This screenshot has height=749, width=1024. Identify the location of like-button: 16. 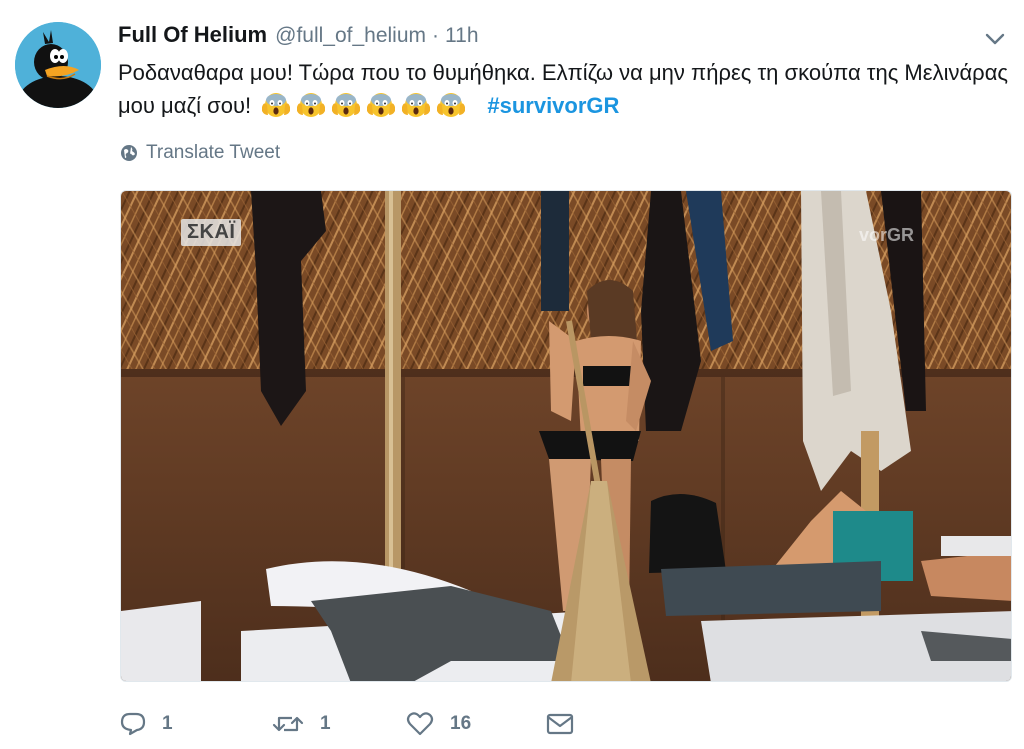
(476, 724).